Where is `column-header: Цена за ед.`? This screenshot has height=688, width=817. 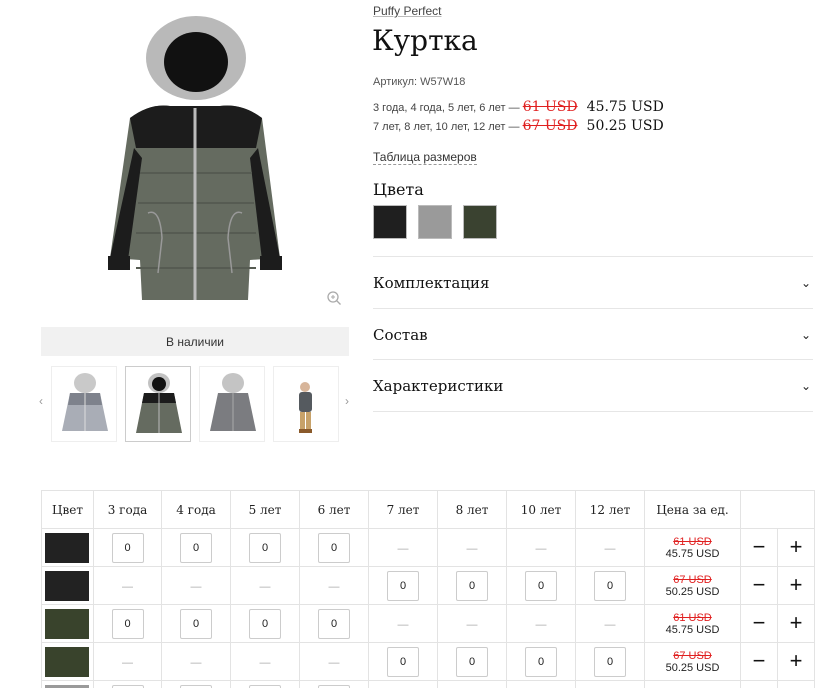
column-header: Цена за ед. is located at coordinates (692, 509).